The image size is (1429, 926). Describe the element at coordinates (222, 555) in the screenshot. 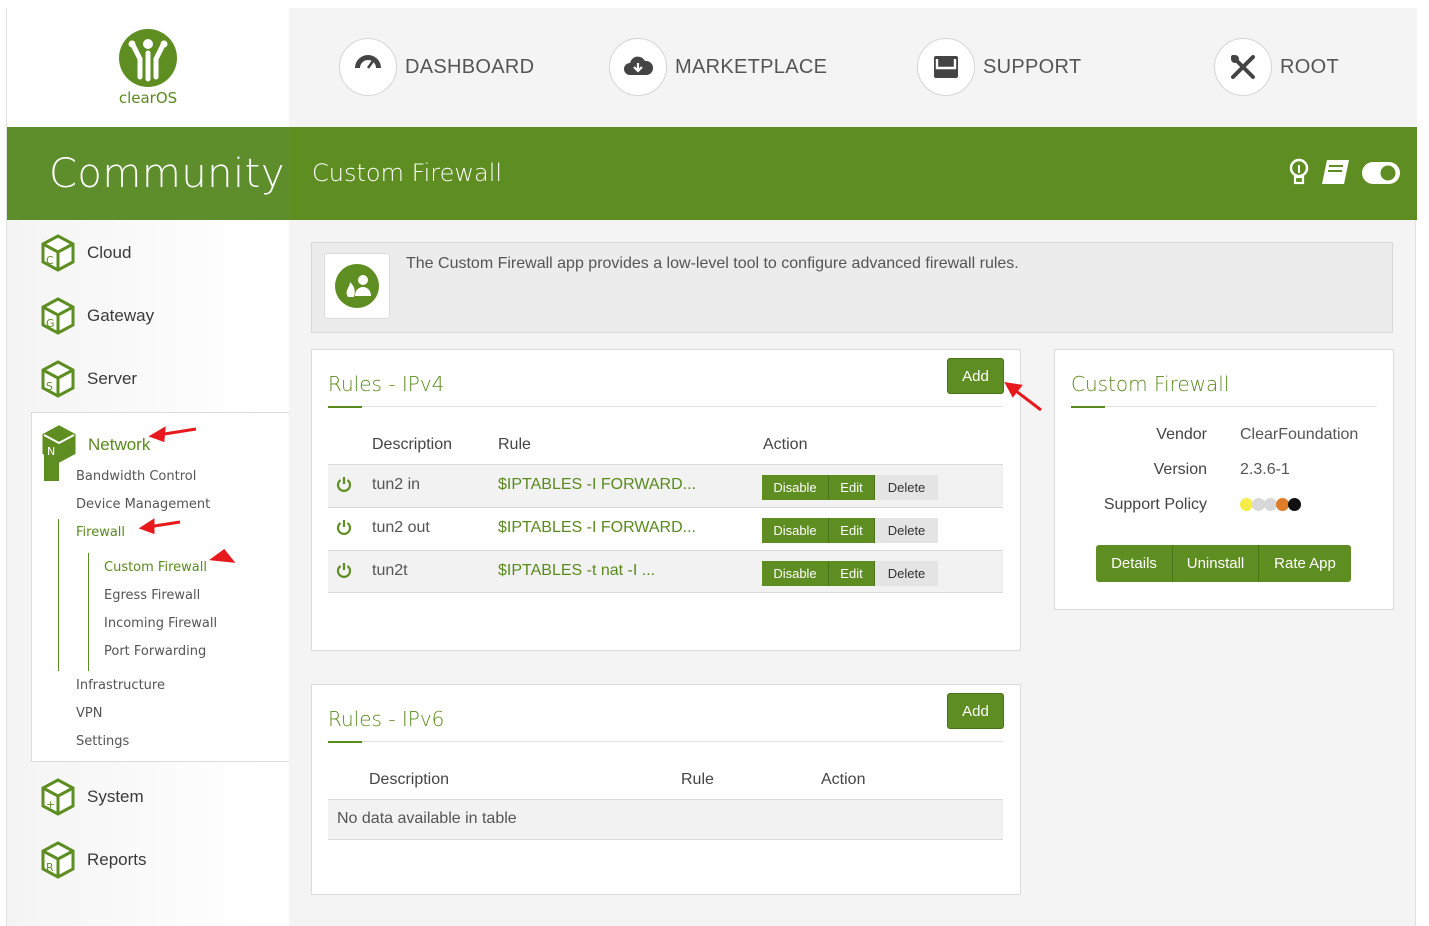

I see `arrow-custom-firewall` at that location.